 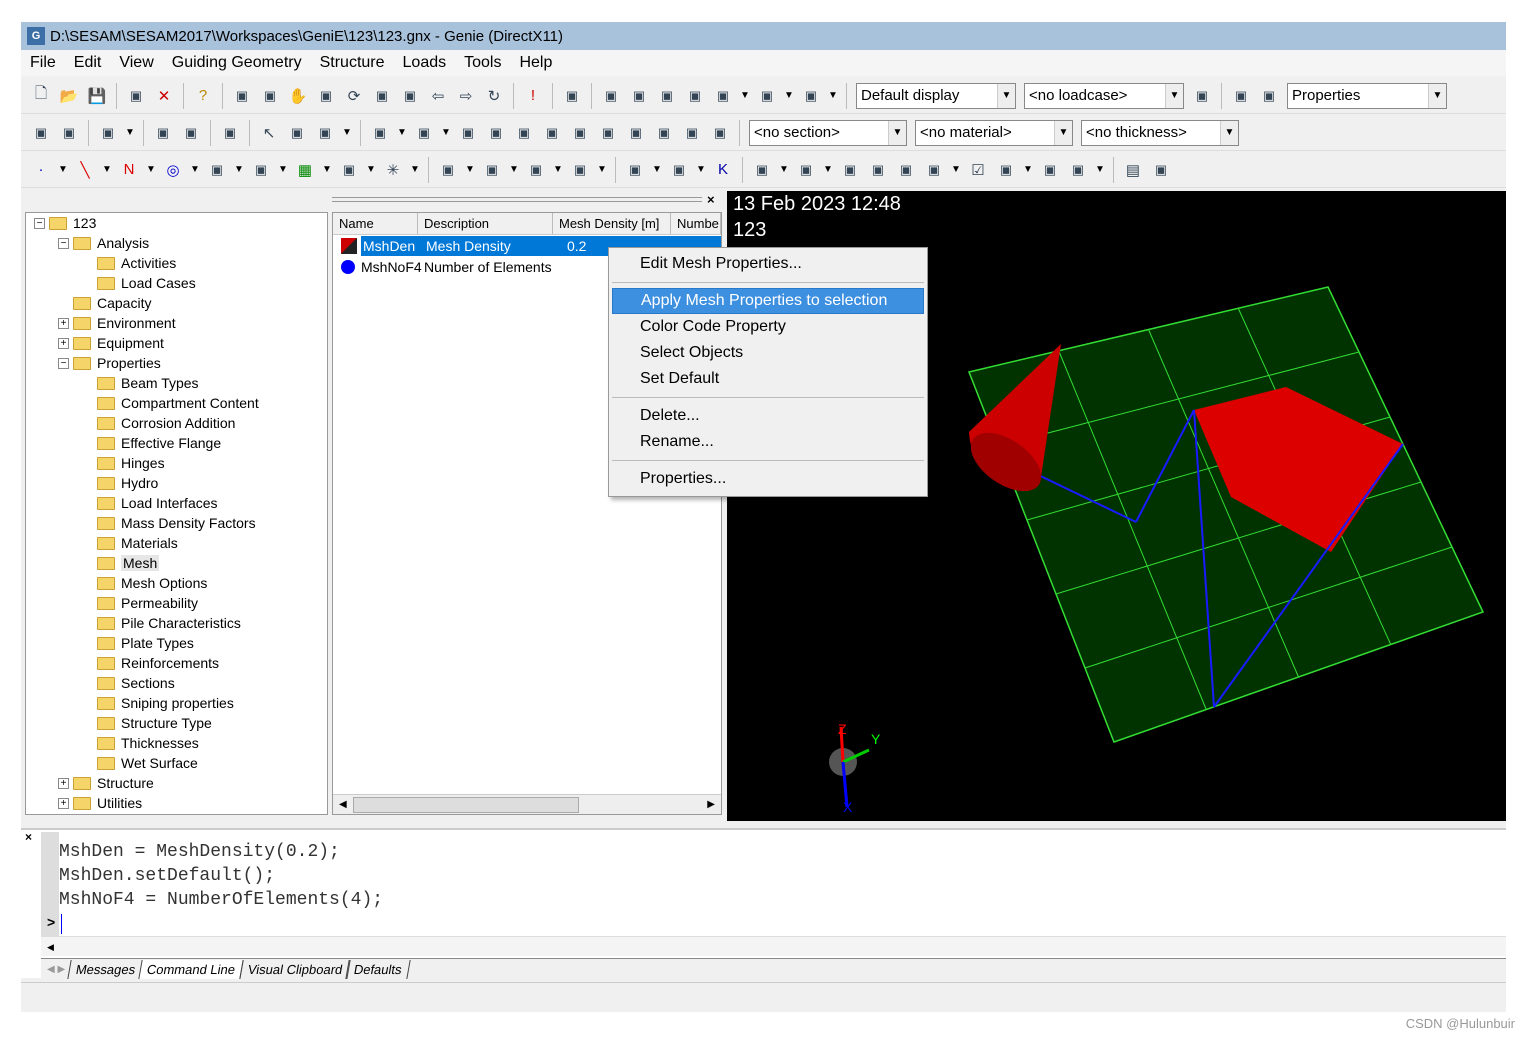 What do you see at coordinates (69, 96) in the screenshot?
I see `open-folder-icon: 📂` at bounding box center [69, 96].